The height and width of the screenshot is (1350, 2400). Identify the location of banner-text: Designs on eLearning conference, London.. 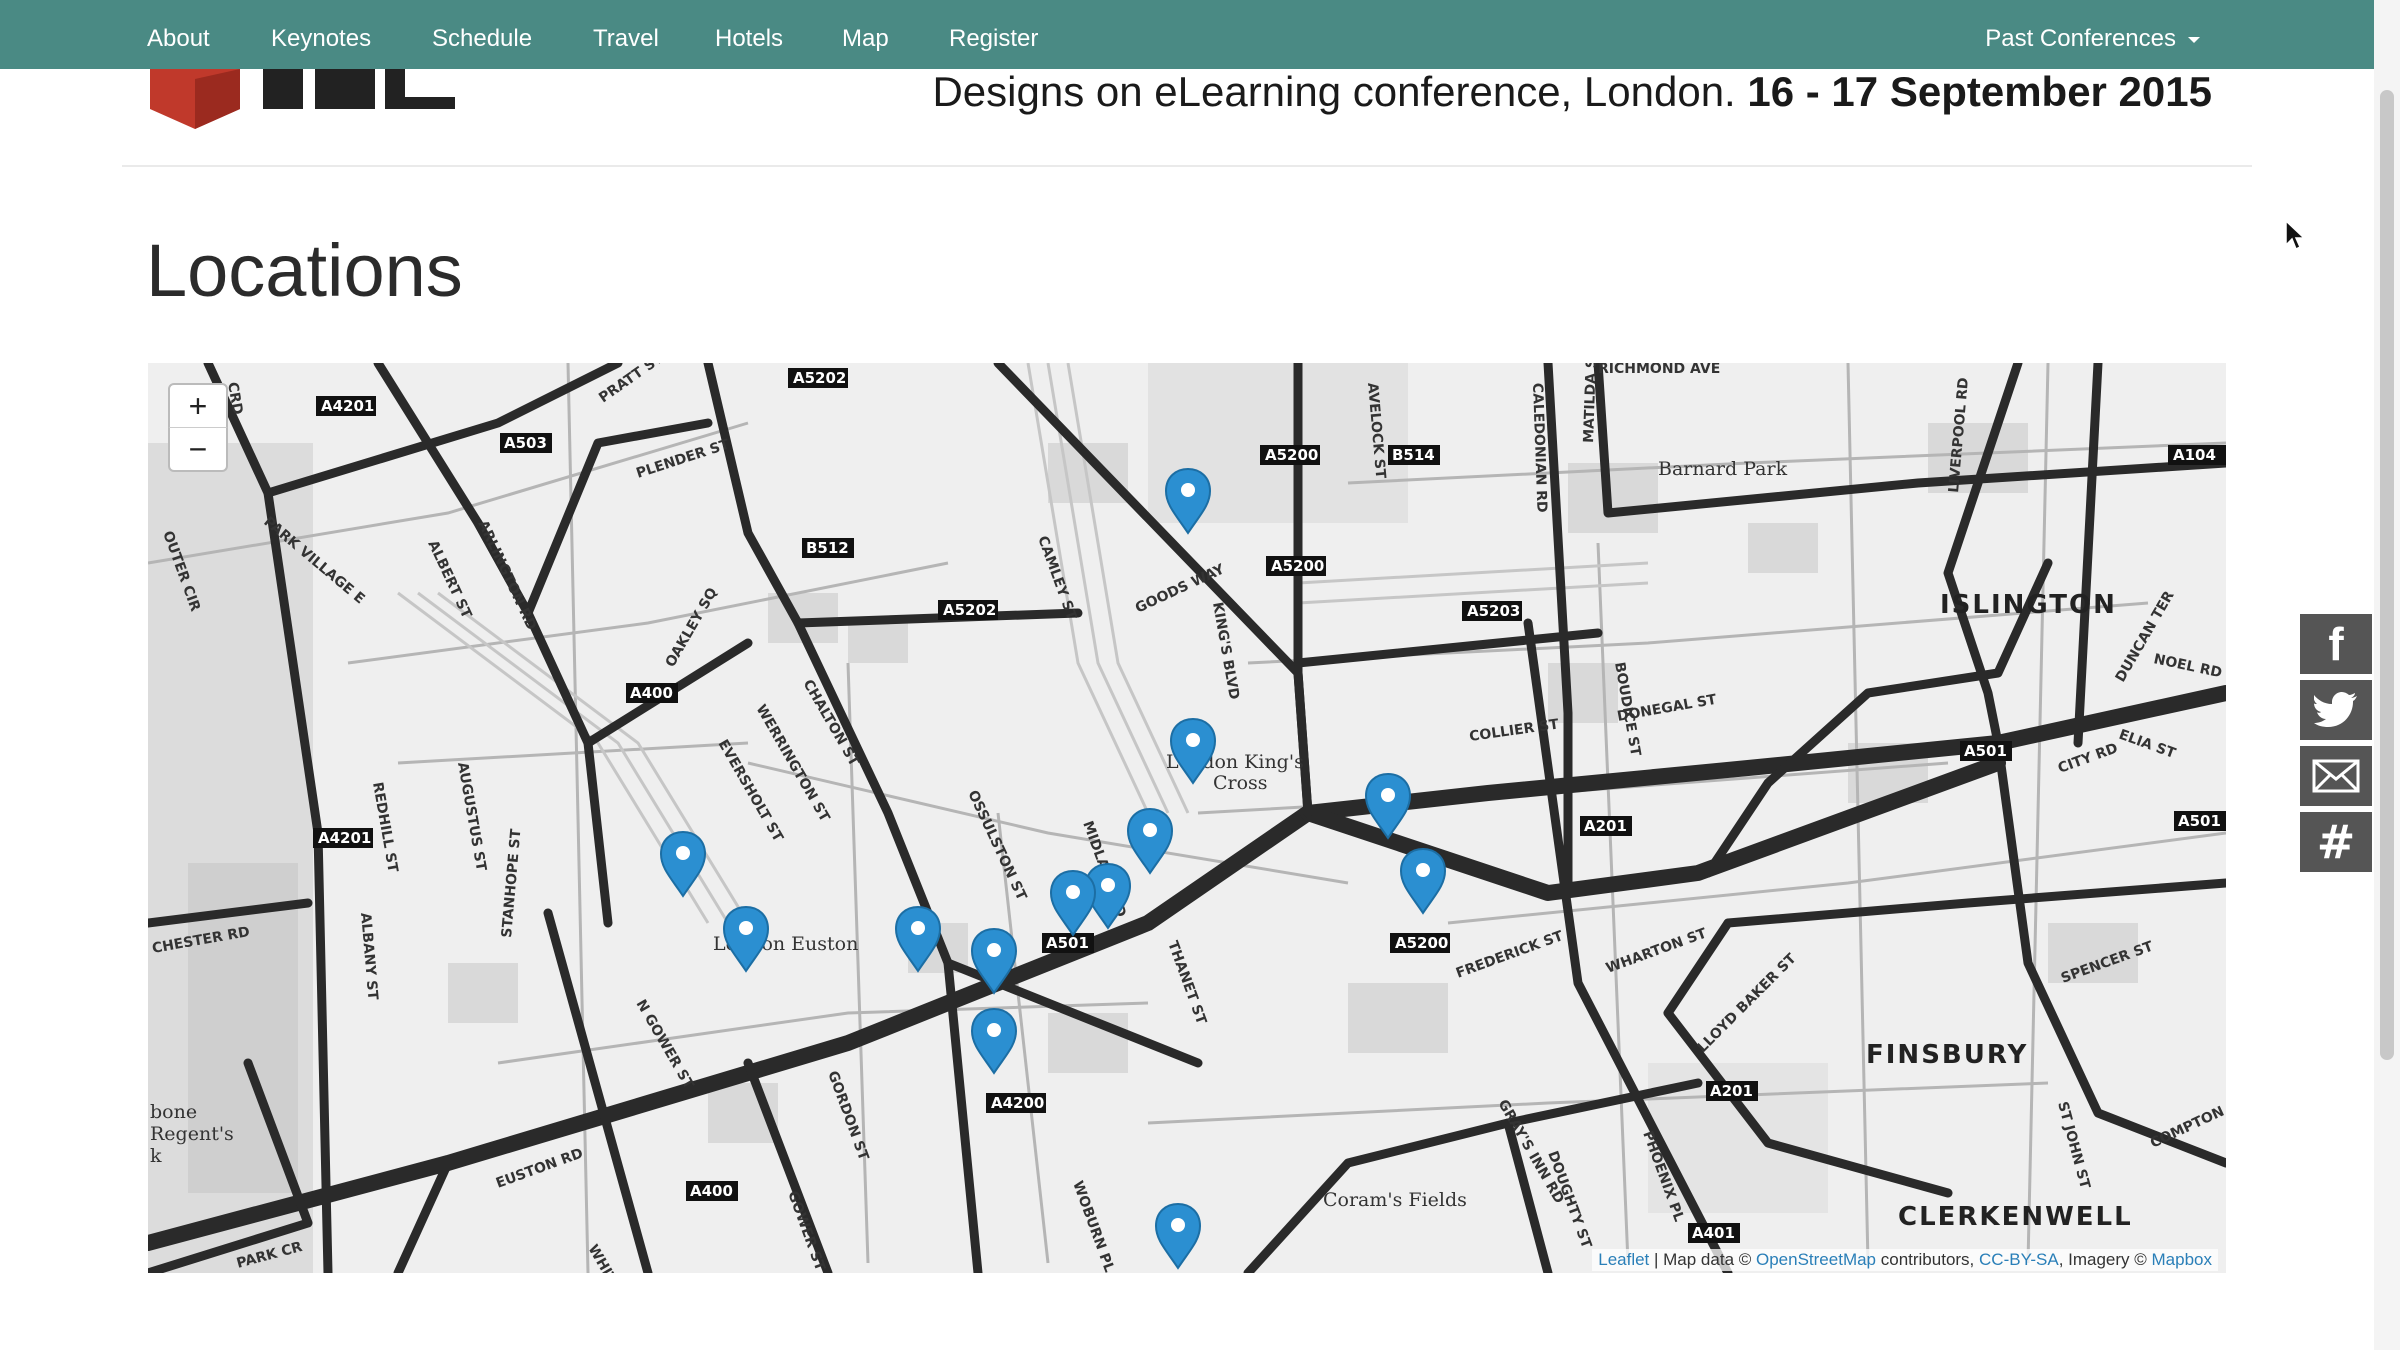
(1340, 91).